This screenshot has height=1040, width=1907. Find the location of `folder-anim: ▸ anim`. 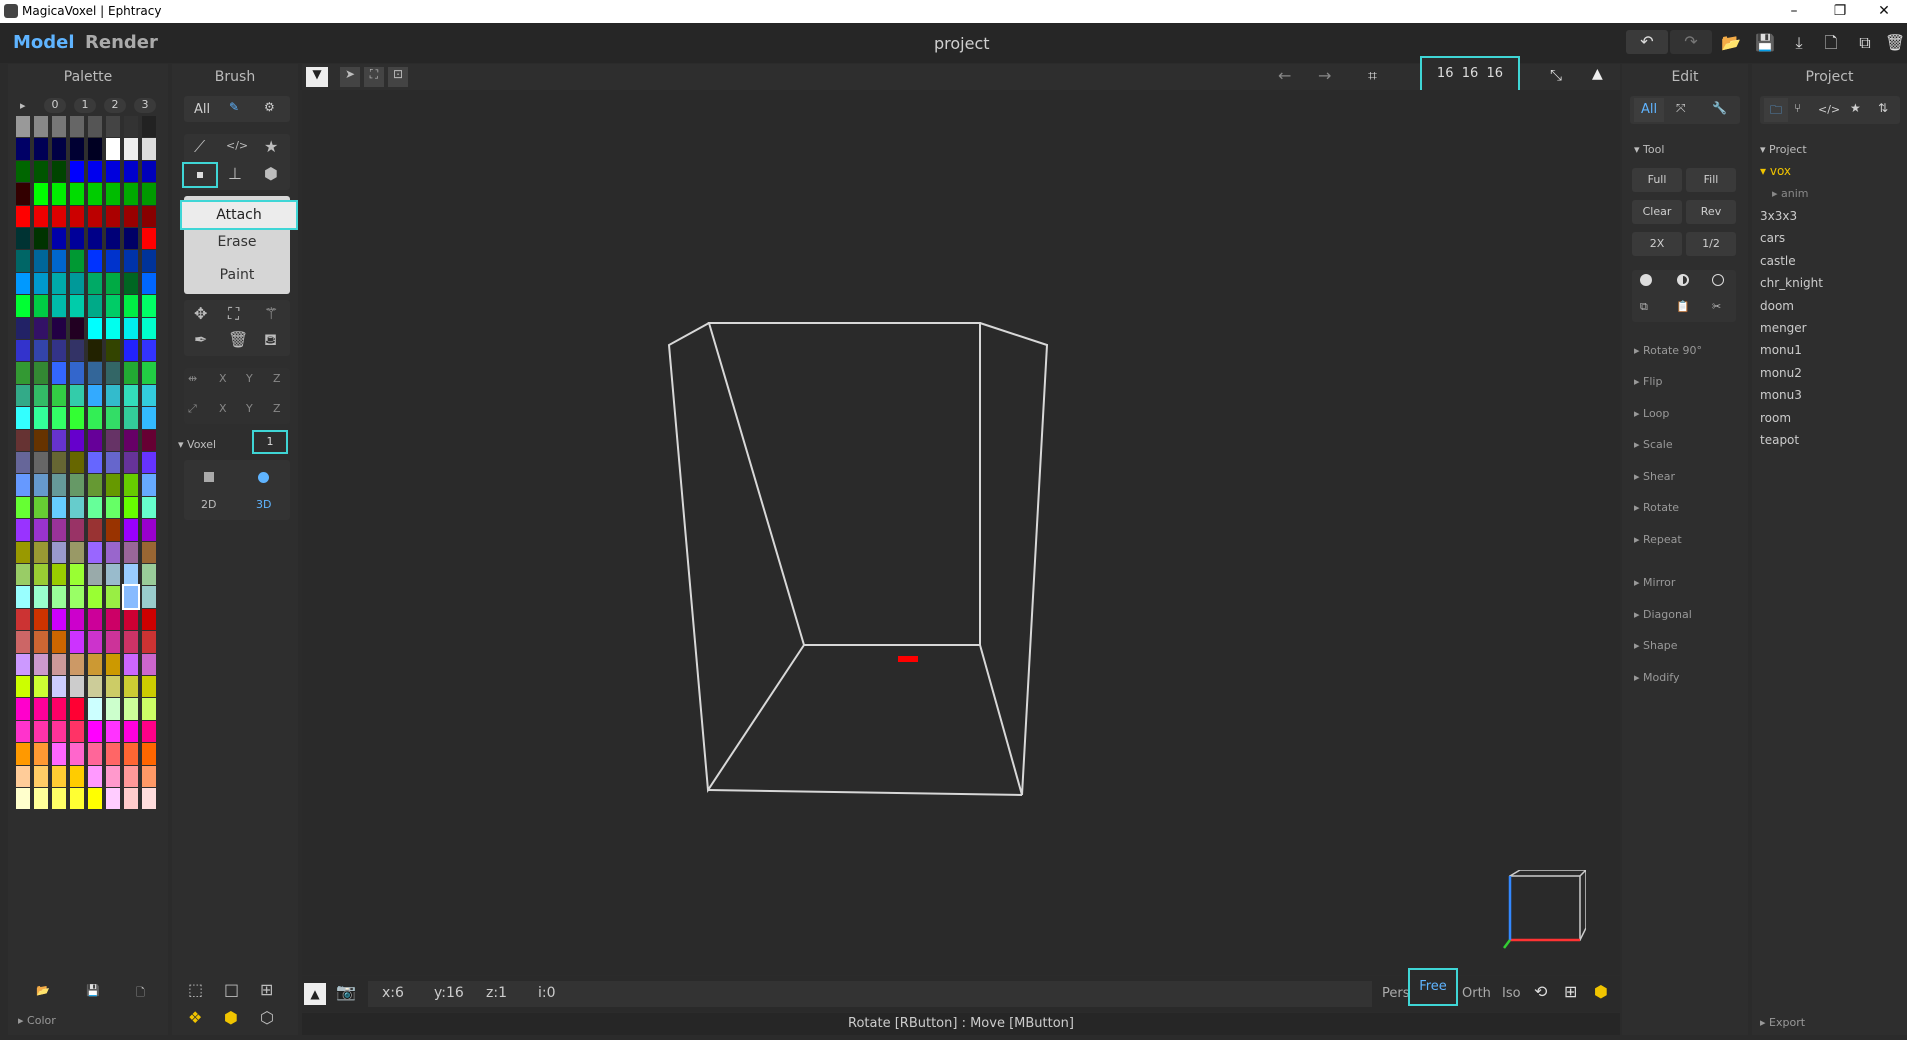

folder-anim: ▸ anim is located at coordinates (1790, 193).